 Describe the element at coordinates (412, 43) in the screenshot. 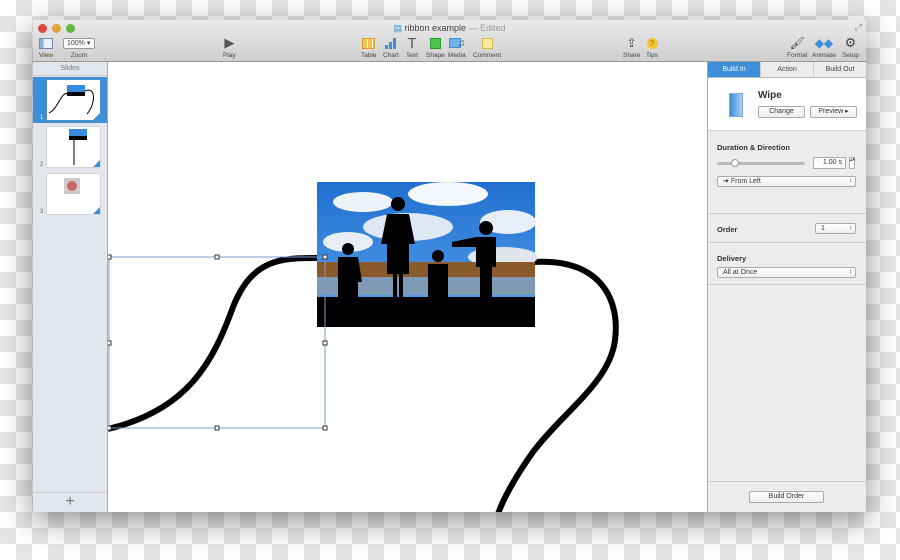

I see `text-icon: T` at that location.